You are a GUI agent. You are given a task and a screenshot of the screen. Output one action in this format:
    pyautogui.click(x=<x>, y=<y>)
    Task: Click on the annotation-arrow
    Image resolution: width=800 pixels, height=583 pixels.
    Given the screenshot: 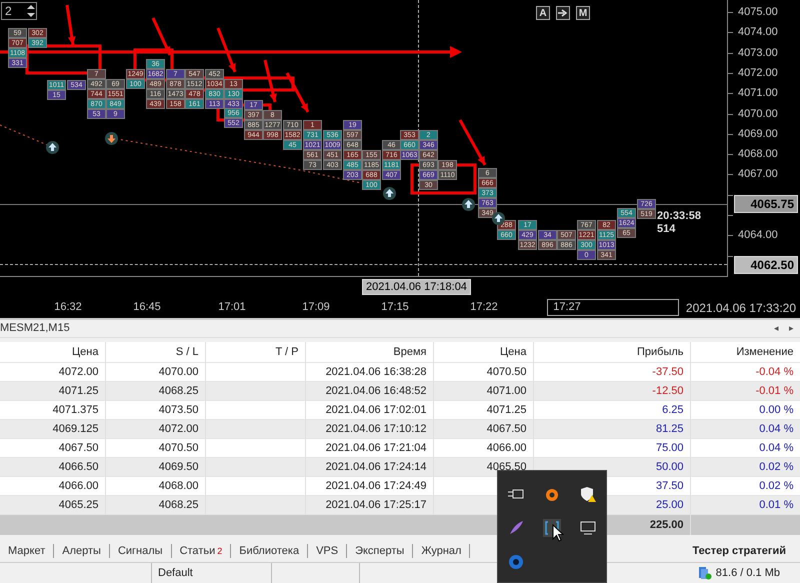 What is the action you would take?
    pyautogui.click(x=472, y=142)
    